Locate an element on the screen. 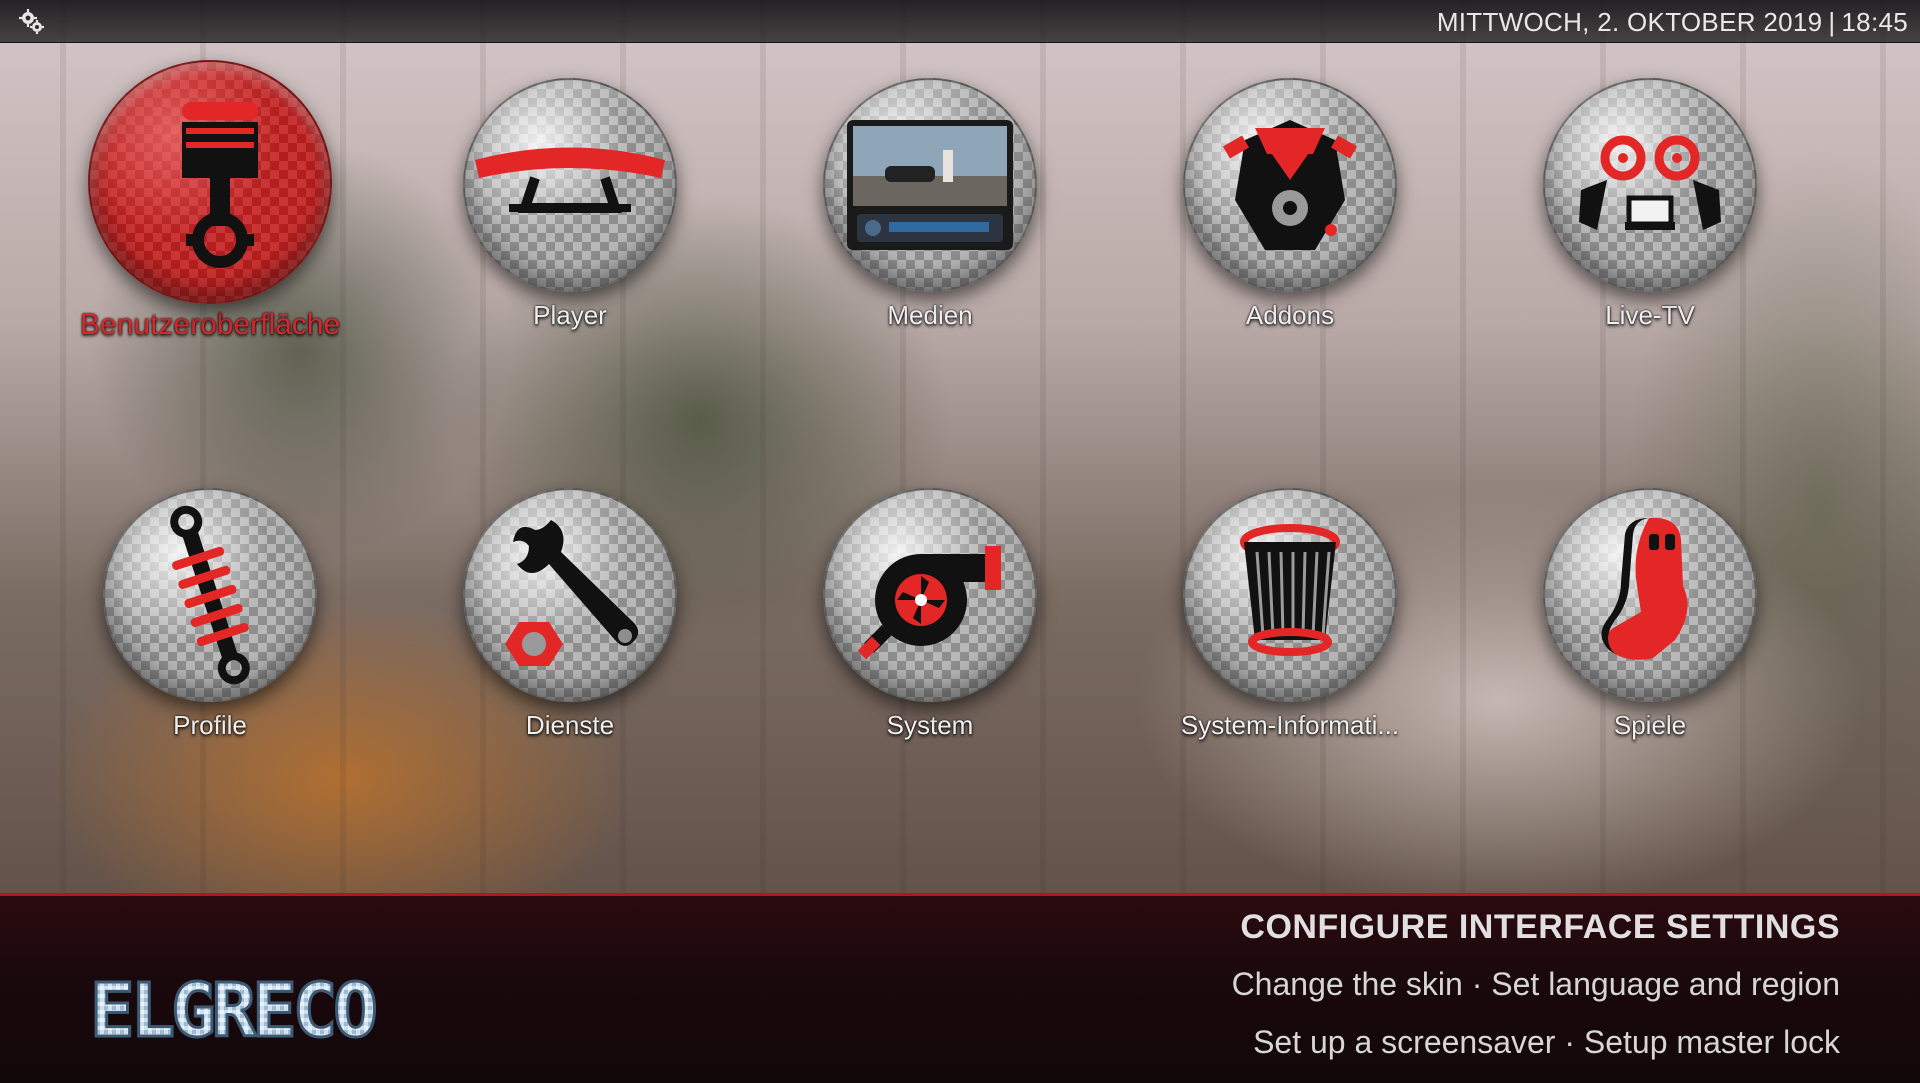  svg-text: ELGRECO is located at coordinates (232, 1011).